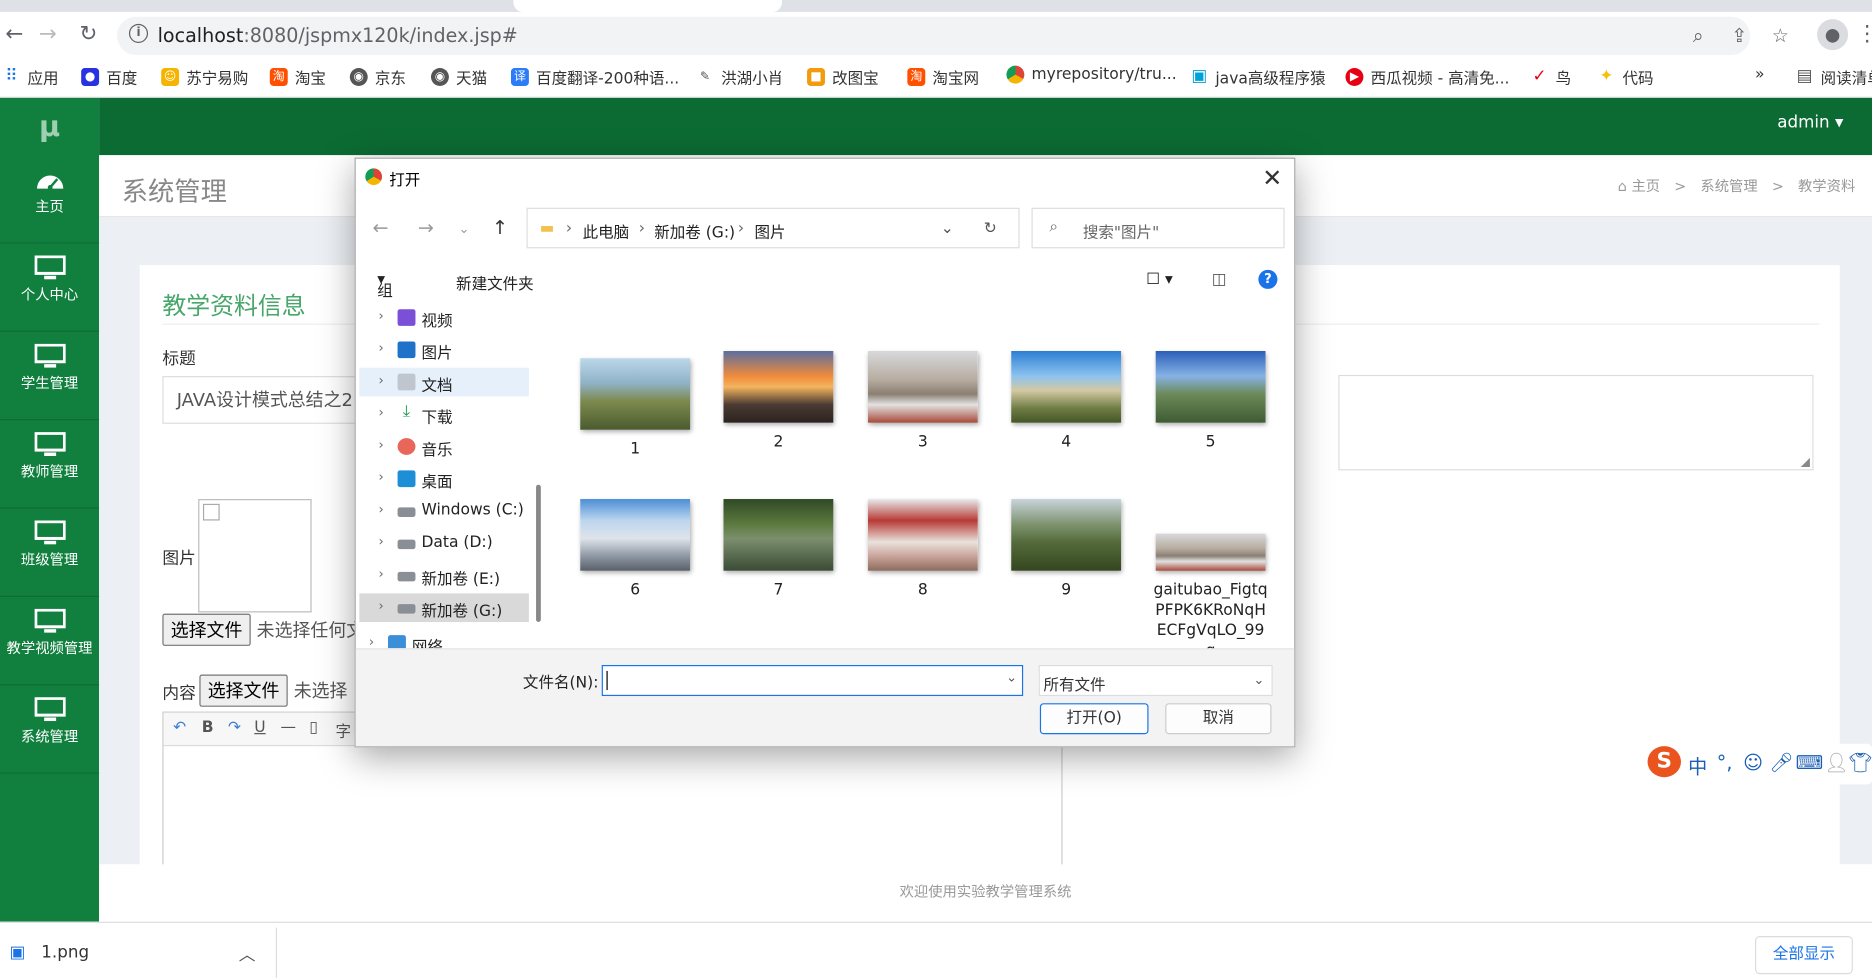 The image size is (1872, 980). I want to click on search-input: ⌕ 搜索"图片", so click(1158, 228).